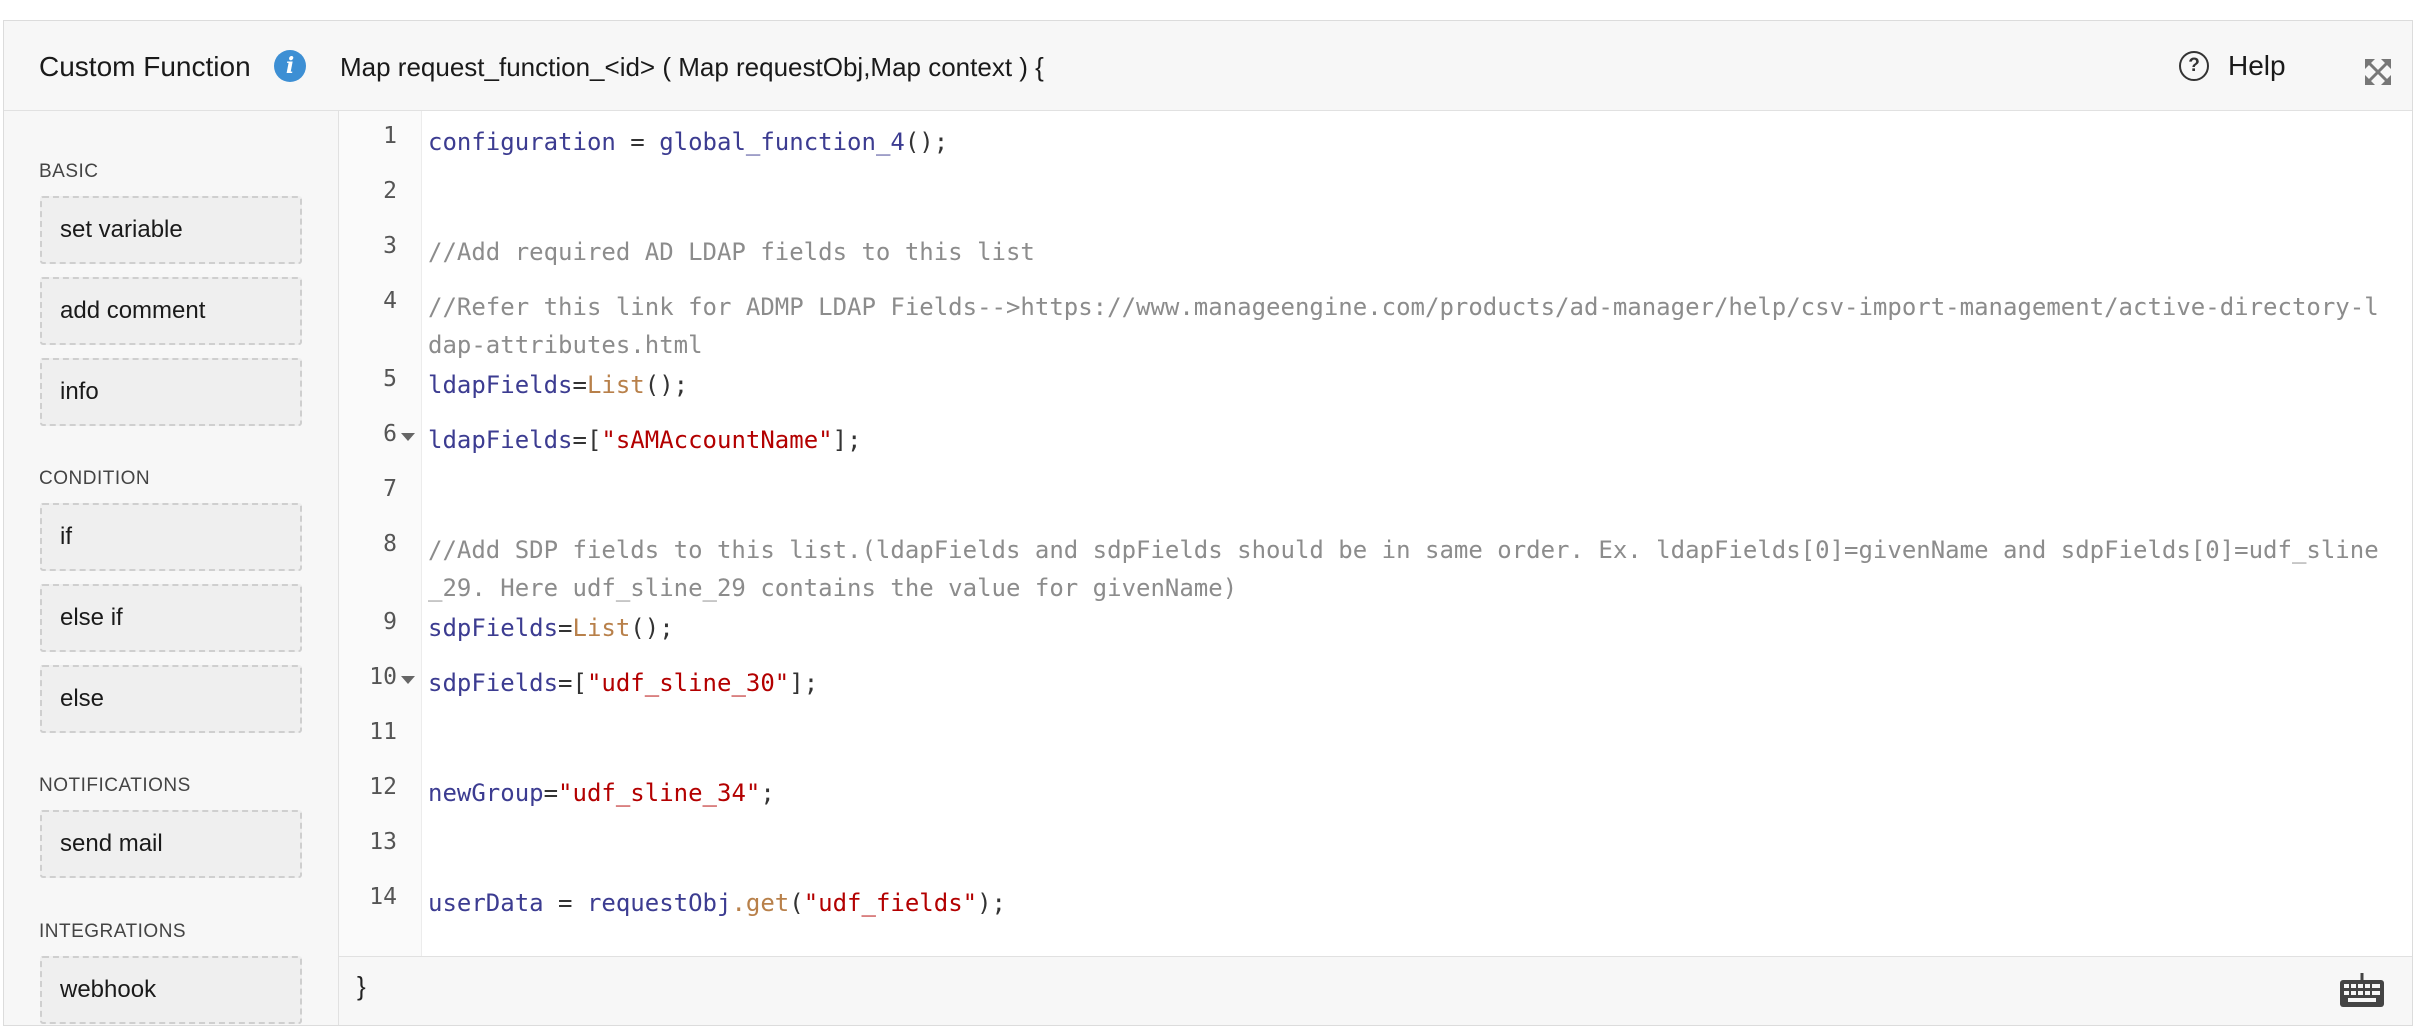 The image size is (2420, 1030). Describe the element at coordinates (890, 903) in the screenshot. I see `code-token-str: "udf_fields"` at that location.